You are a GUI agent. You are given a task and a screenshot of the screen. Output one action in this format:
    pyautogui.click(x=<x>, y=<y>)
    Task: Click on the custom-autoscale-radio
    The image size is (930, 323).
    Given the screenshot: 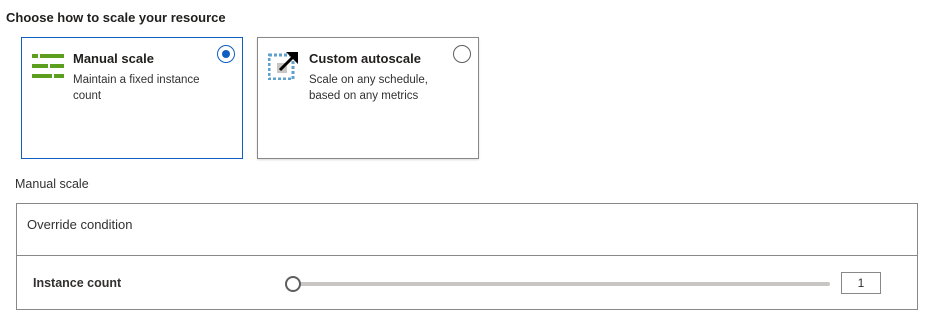 What is the action you would take?
    pyautogui.click(x=462, y=54)
    